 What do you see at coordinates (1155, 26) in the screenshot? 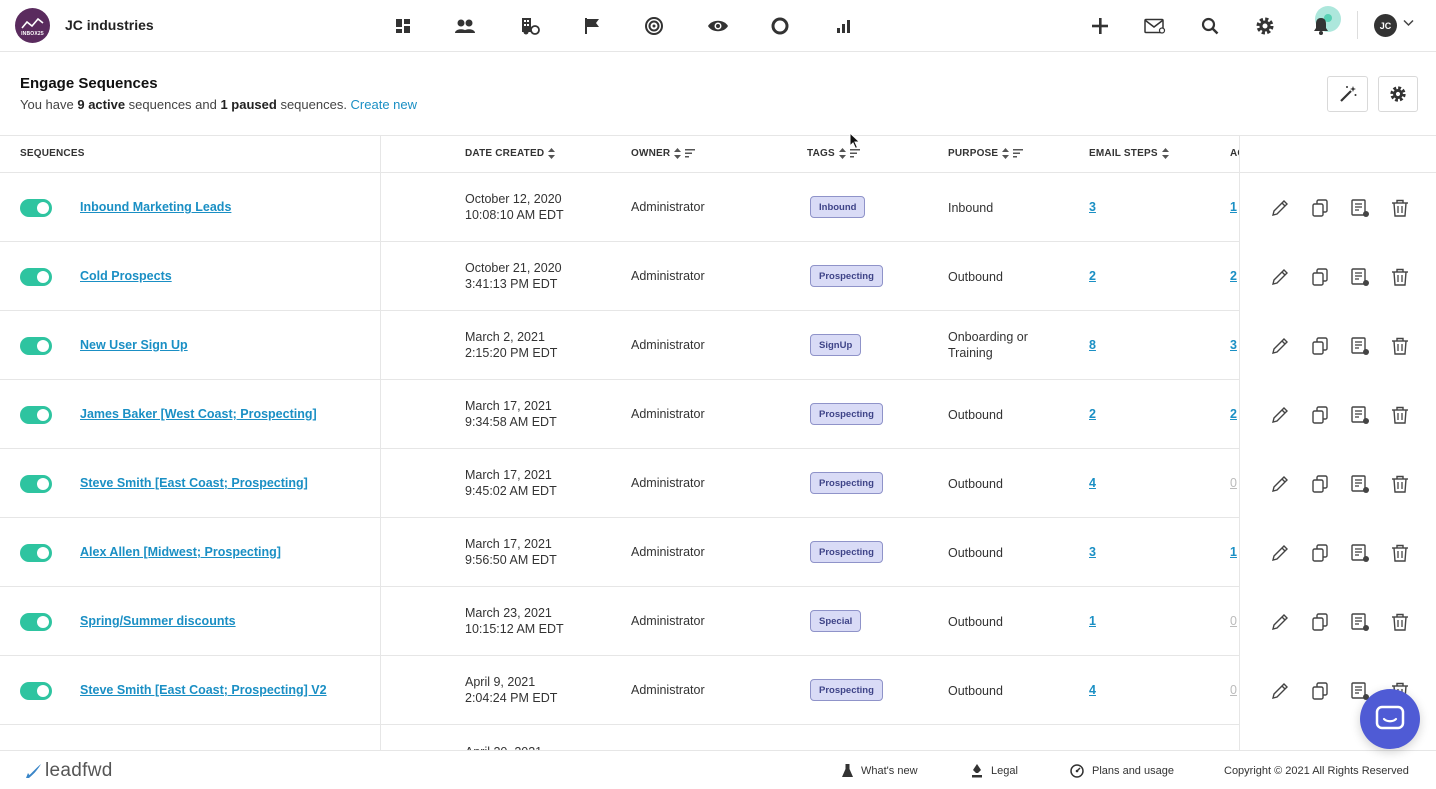
I see `mail-icon` at bounding box center [1155, 26].